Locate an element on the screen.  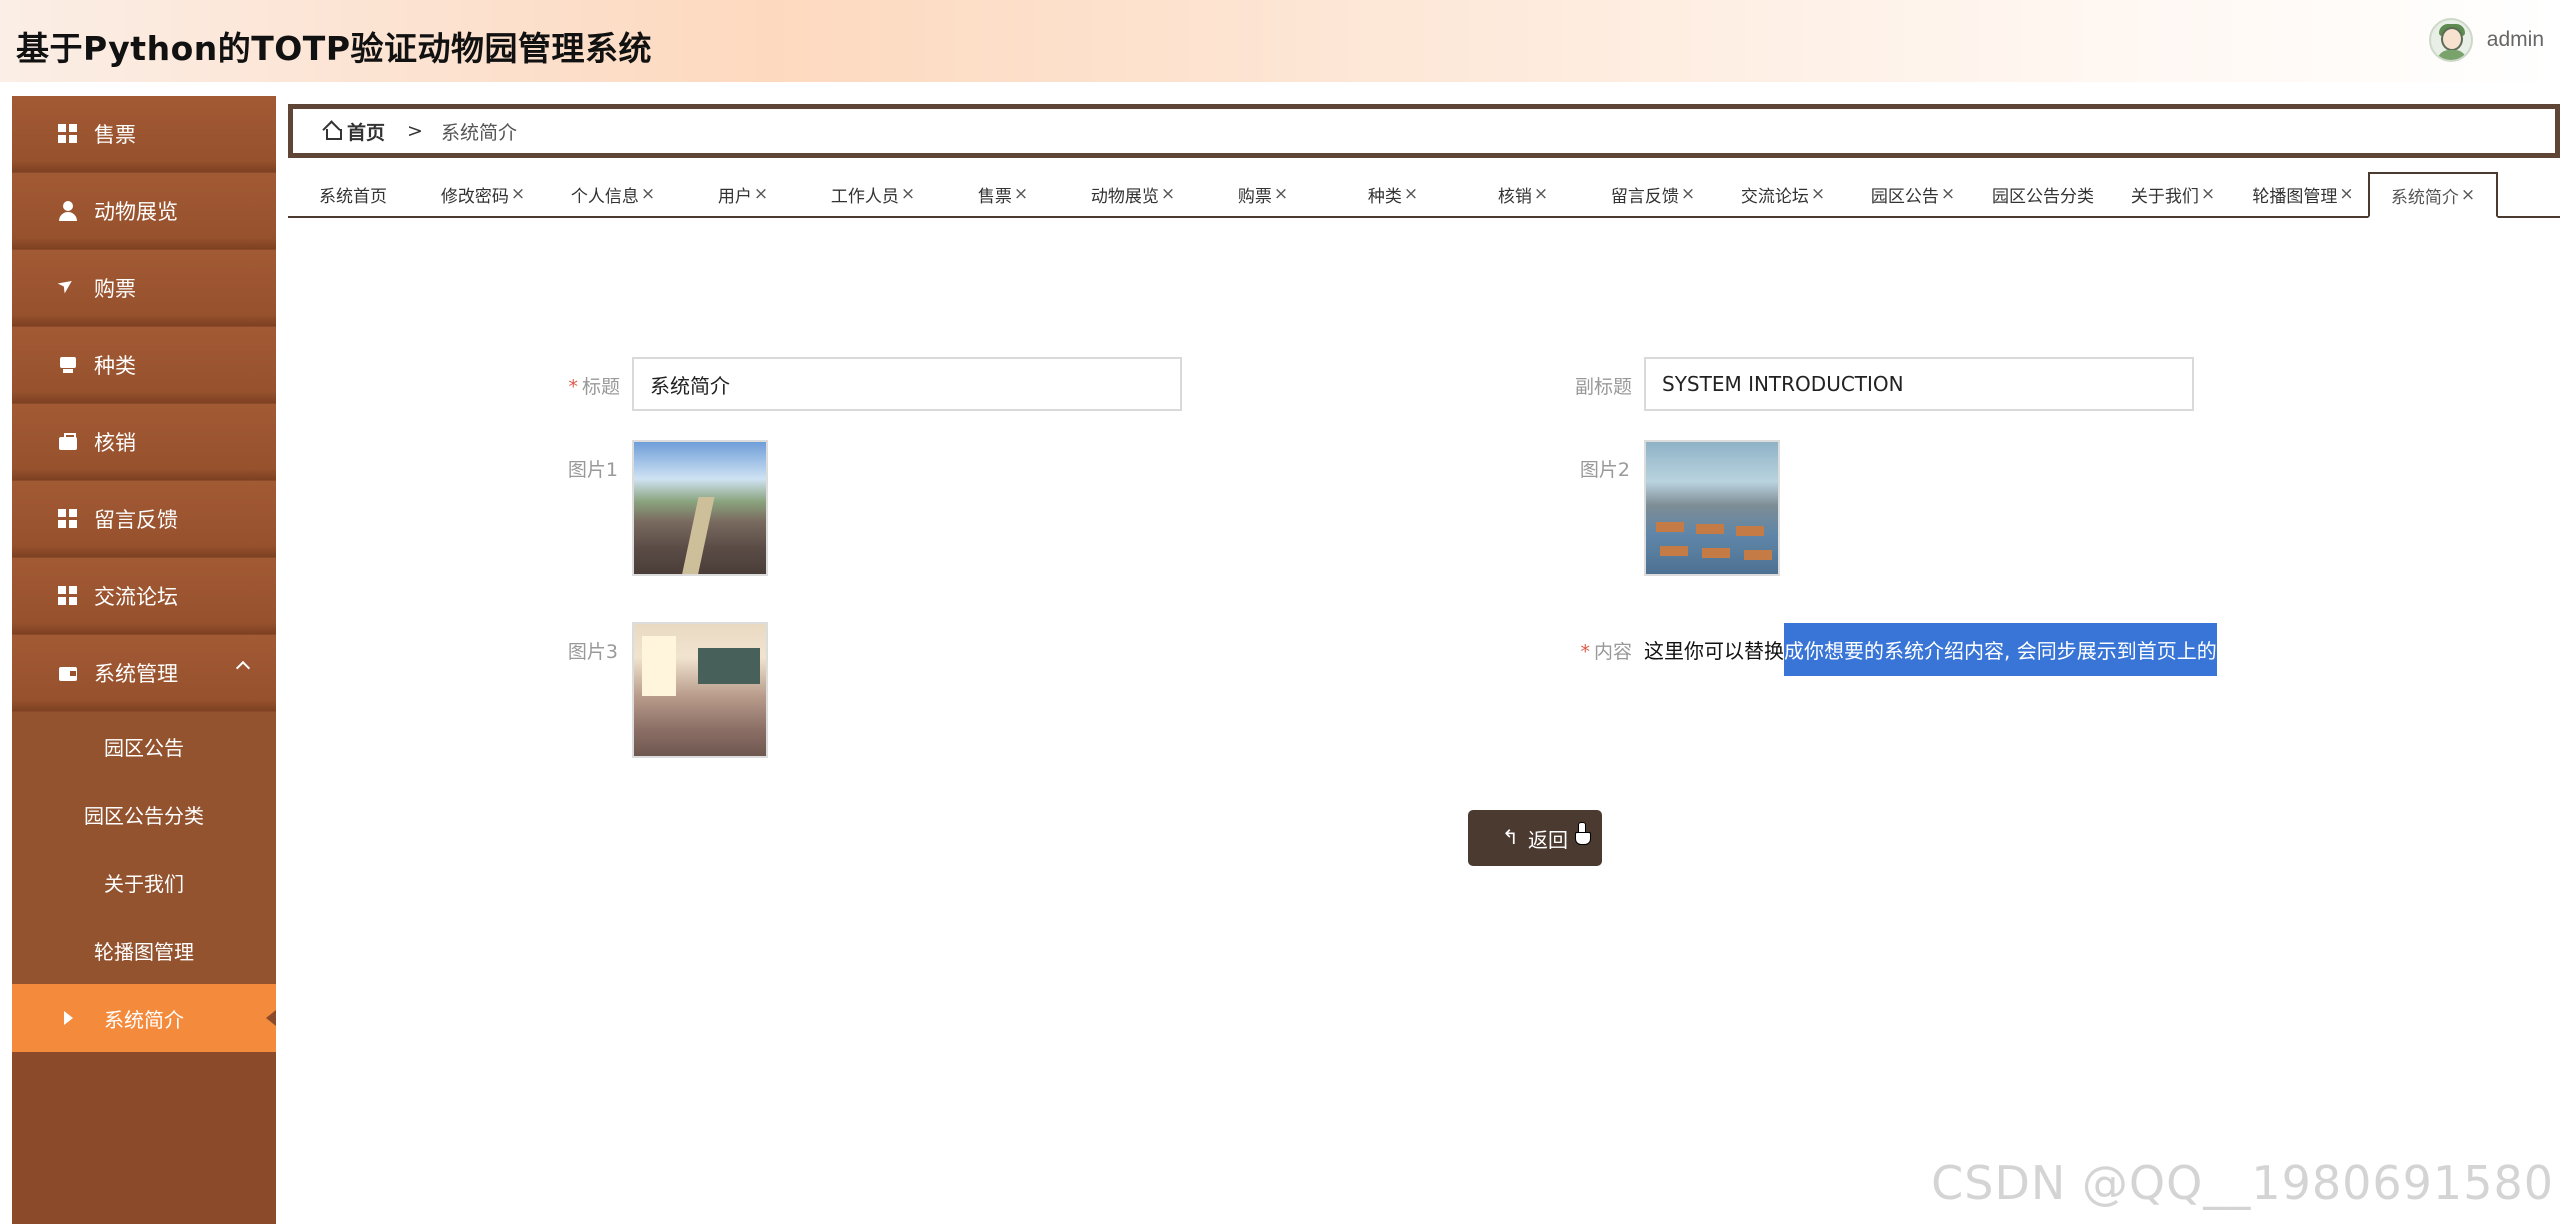
tab-item: 轮播图管理 × is located at coordinates (2303, 194).